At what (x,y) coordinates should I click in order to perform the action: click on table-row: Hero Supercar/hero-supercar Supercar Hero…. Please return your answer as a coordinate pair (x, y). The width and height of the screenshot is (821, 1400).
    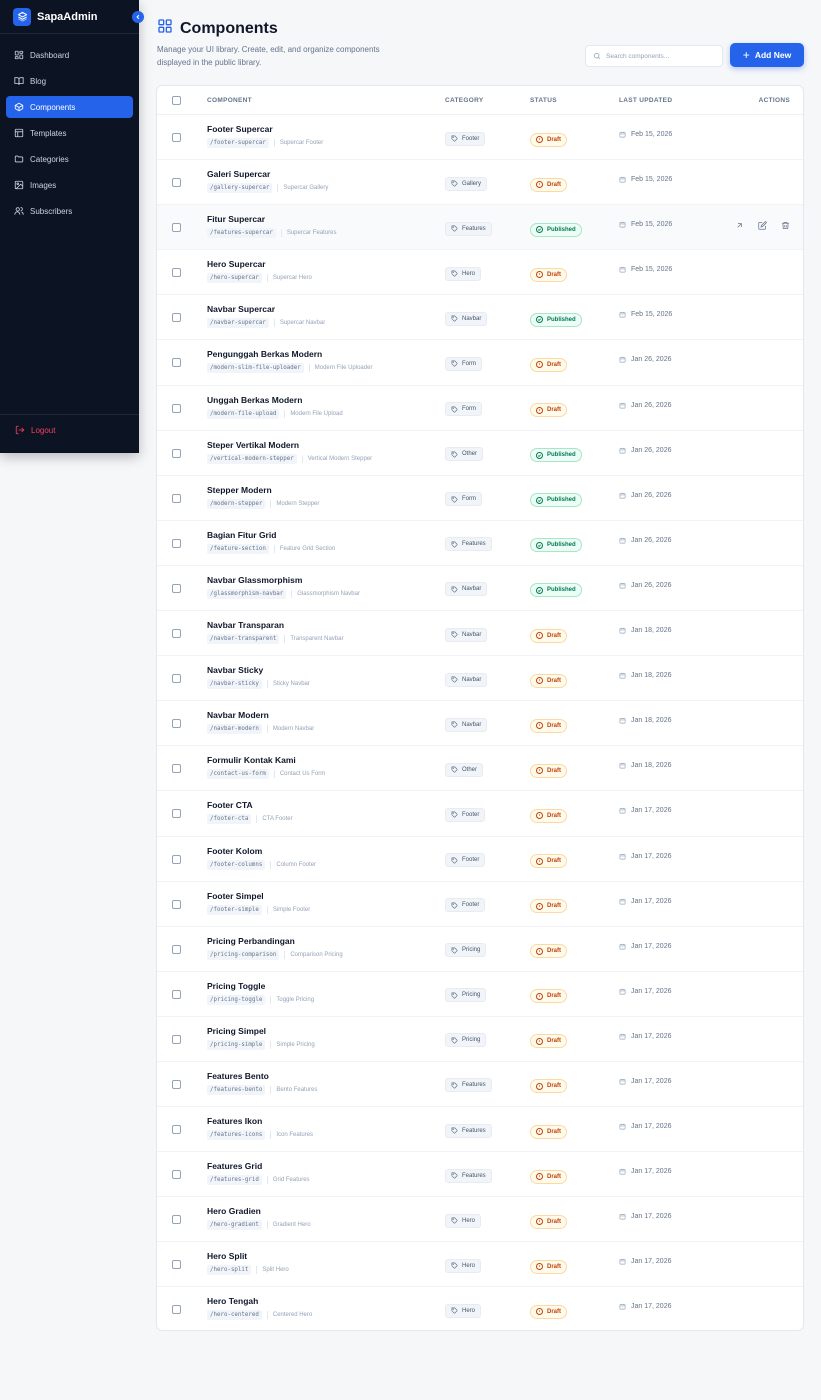
    Looking at the image, I should click on (480, 273).